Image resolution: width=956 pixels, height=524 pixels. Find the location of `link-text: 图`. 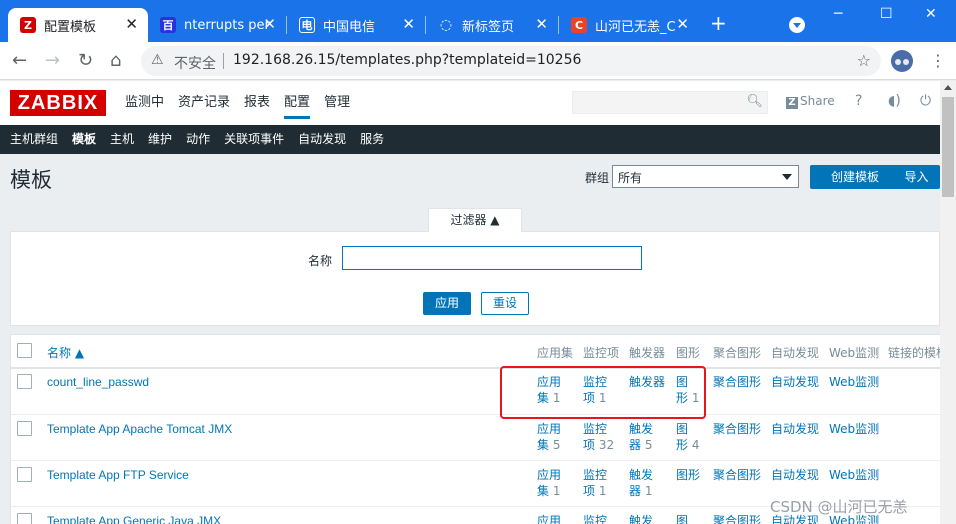

link-text: 图 is located at coordinates (682, 429).